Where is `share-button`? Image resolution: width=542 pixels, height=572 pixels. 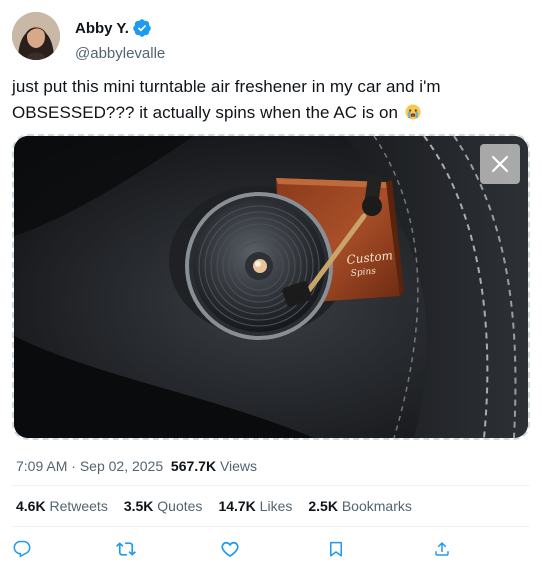
share-button is located at coordinates (442, 549).